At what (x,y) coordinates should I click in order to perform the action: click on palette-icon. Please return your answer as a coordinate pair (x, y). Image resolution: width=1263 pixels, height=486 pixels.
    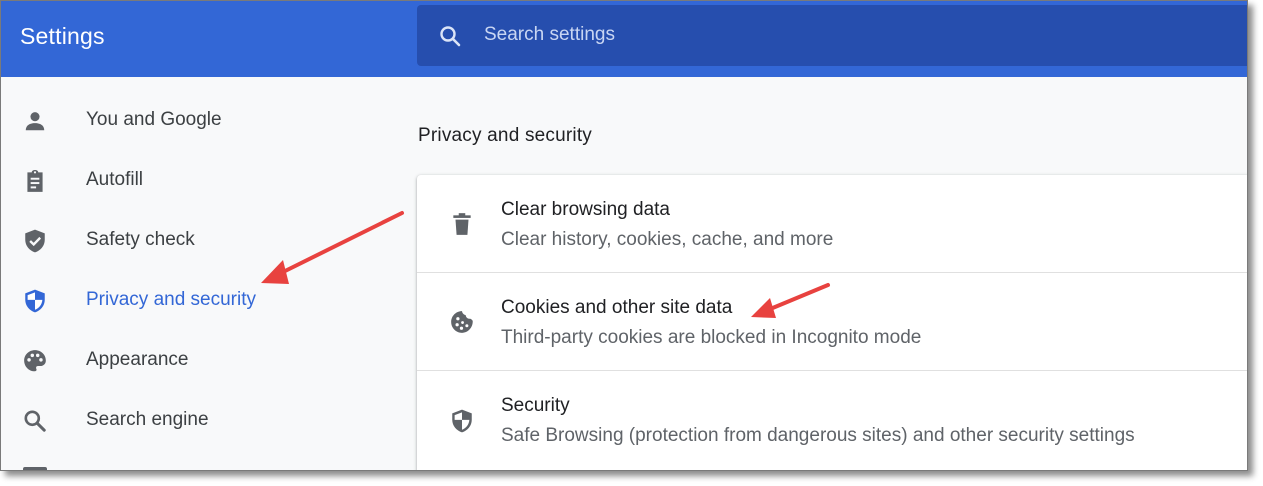
    Looking at the image, I should click on (35, 361).